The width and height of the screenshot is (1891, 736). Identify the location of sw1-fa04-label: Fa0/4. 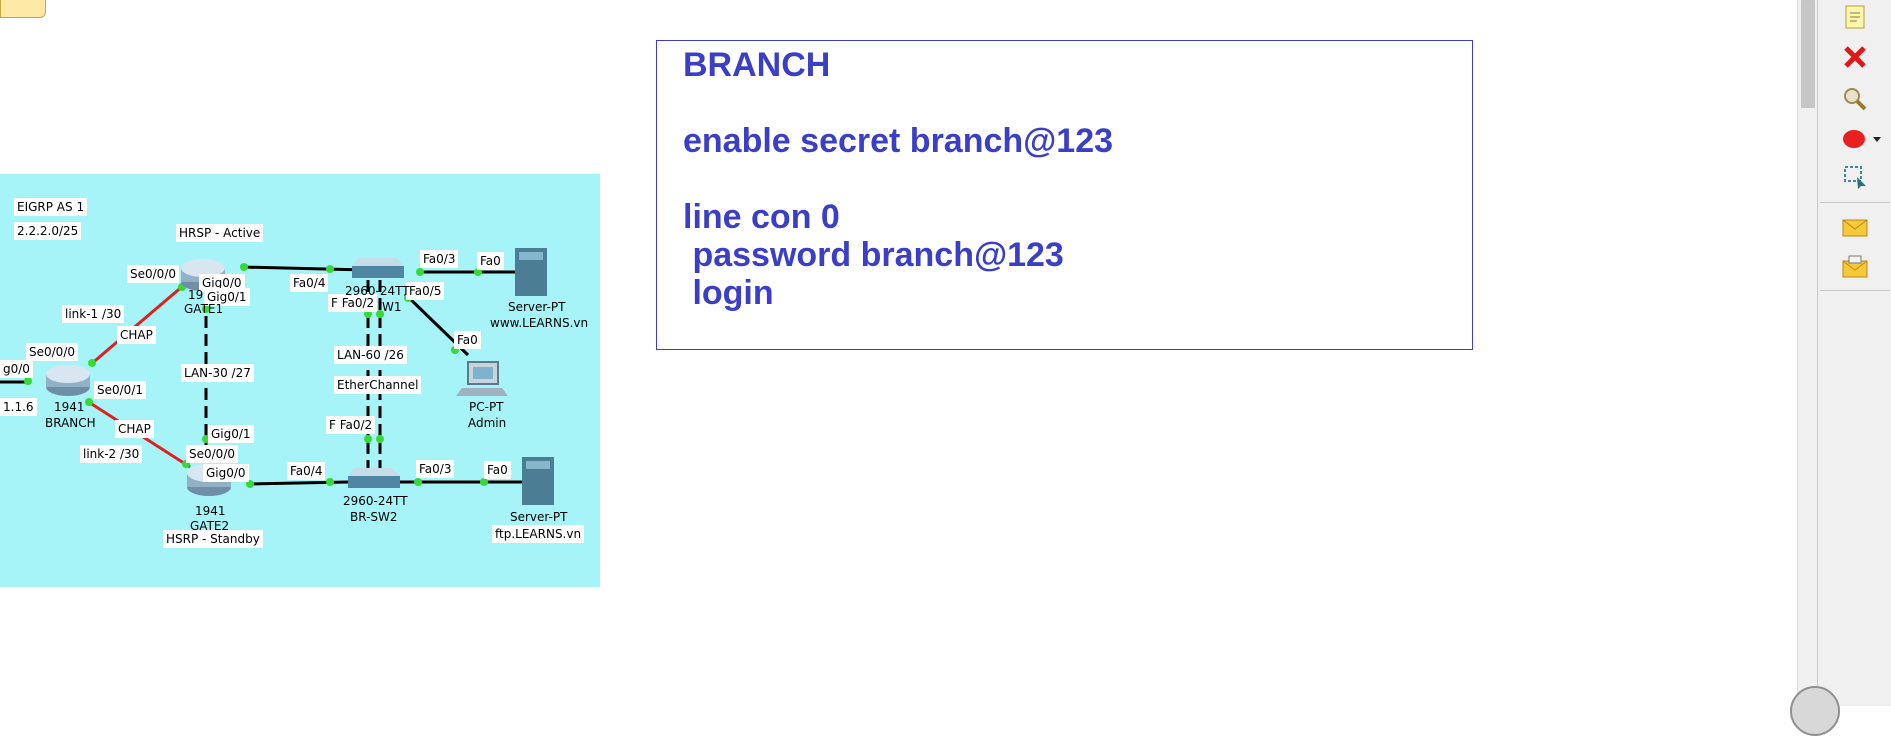
(309, 283).